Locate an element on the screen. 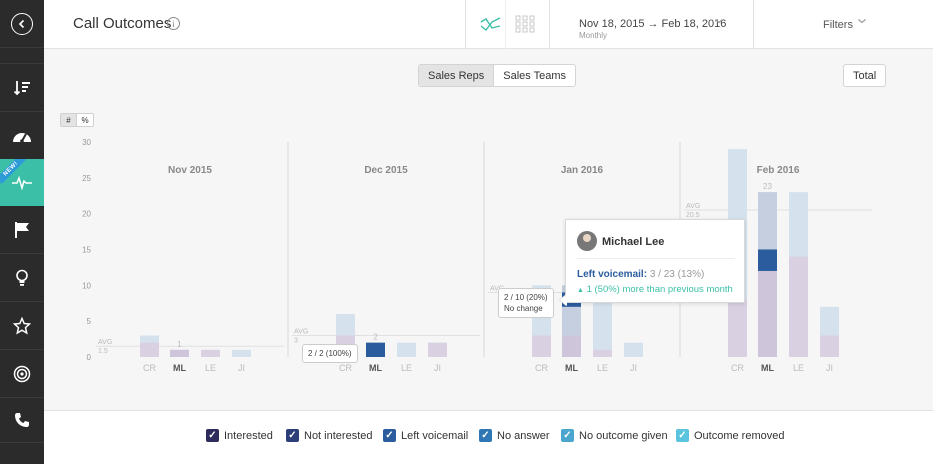 This screenshot has height=464, width=933. legend-label: Not interested is located at coordinates (338, 435).